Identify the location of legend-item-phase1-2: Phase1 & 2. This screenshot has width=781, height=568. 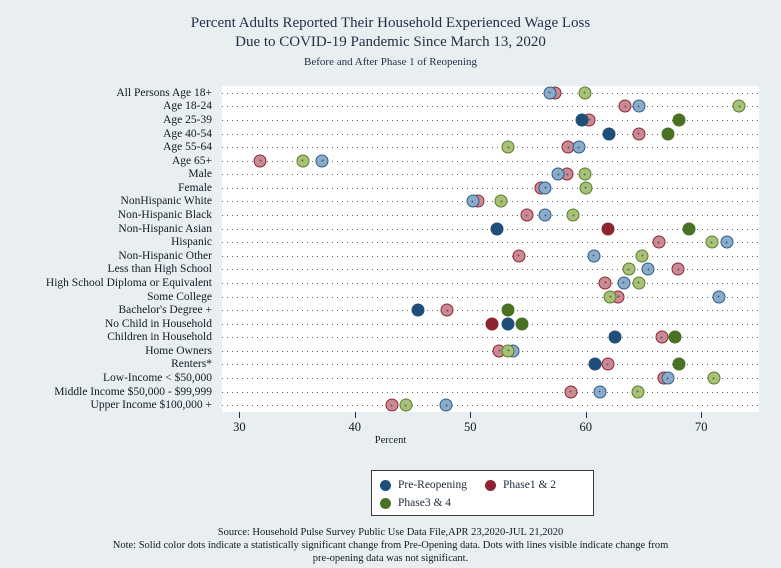
(520, 485).